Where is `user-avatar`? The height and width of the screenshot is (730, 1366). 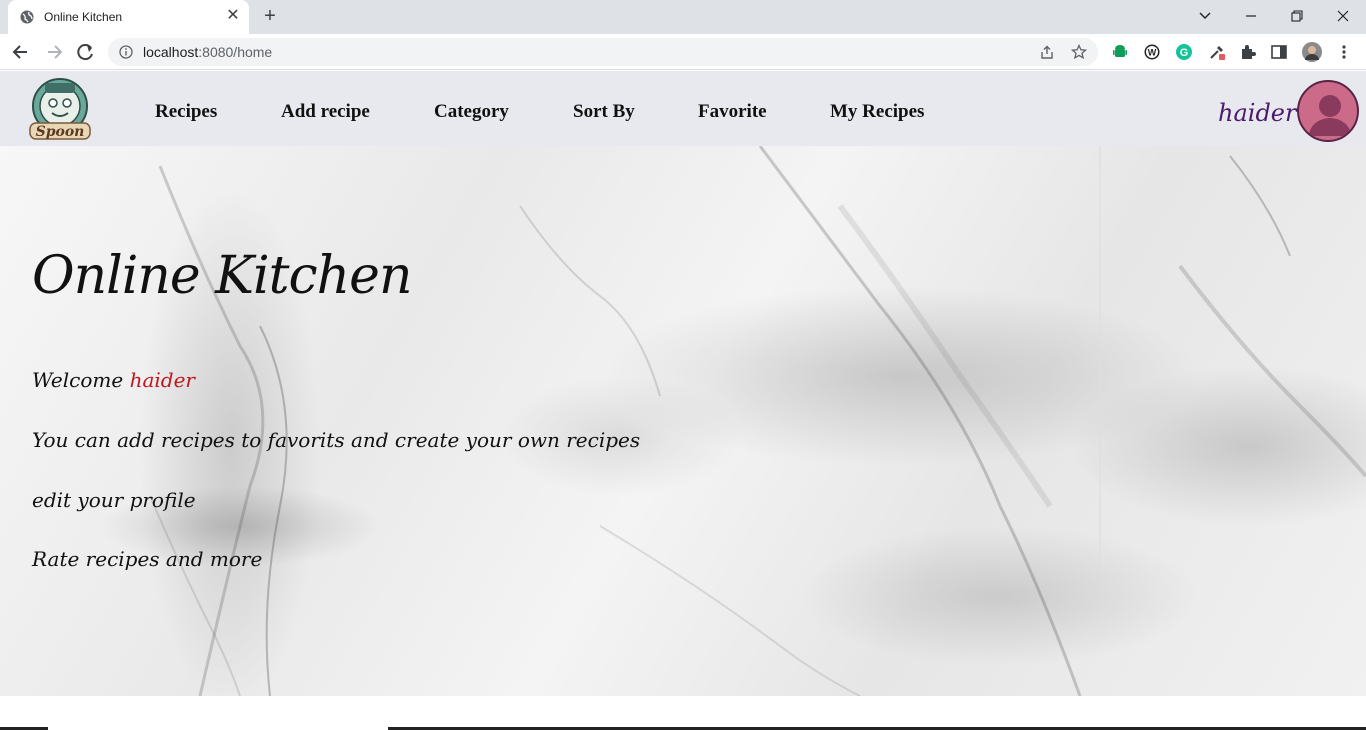 user-avatar is located at coordinates (1328, 111).